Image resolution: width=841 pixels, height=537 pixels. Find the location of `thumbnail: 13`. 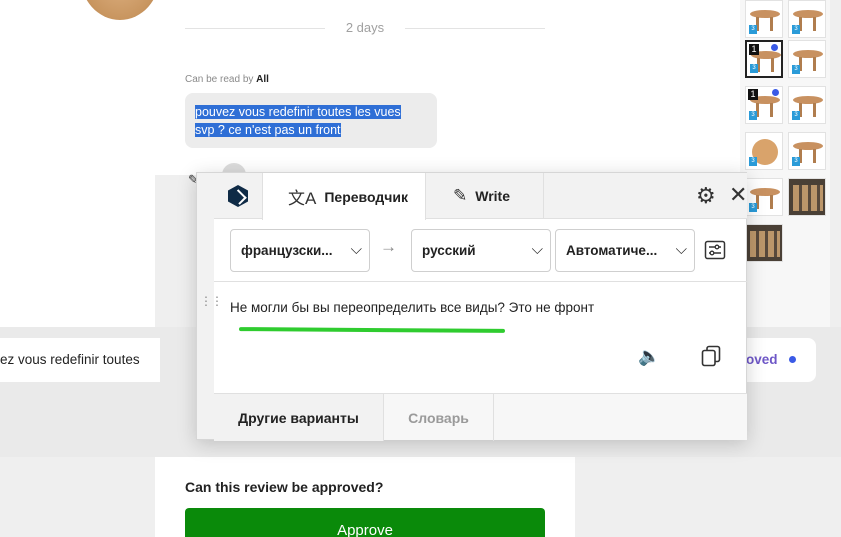

thumbnail: 13 is located at coordinates (764, 105).